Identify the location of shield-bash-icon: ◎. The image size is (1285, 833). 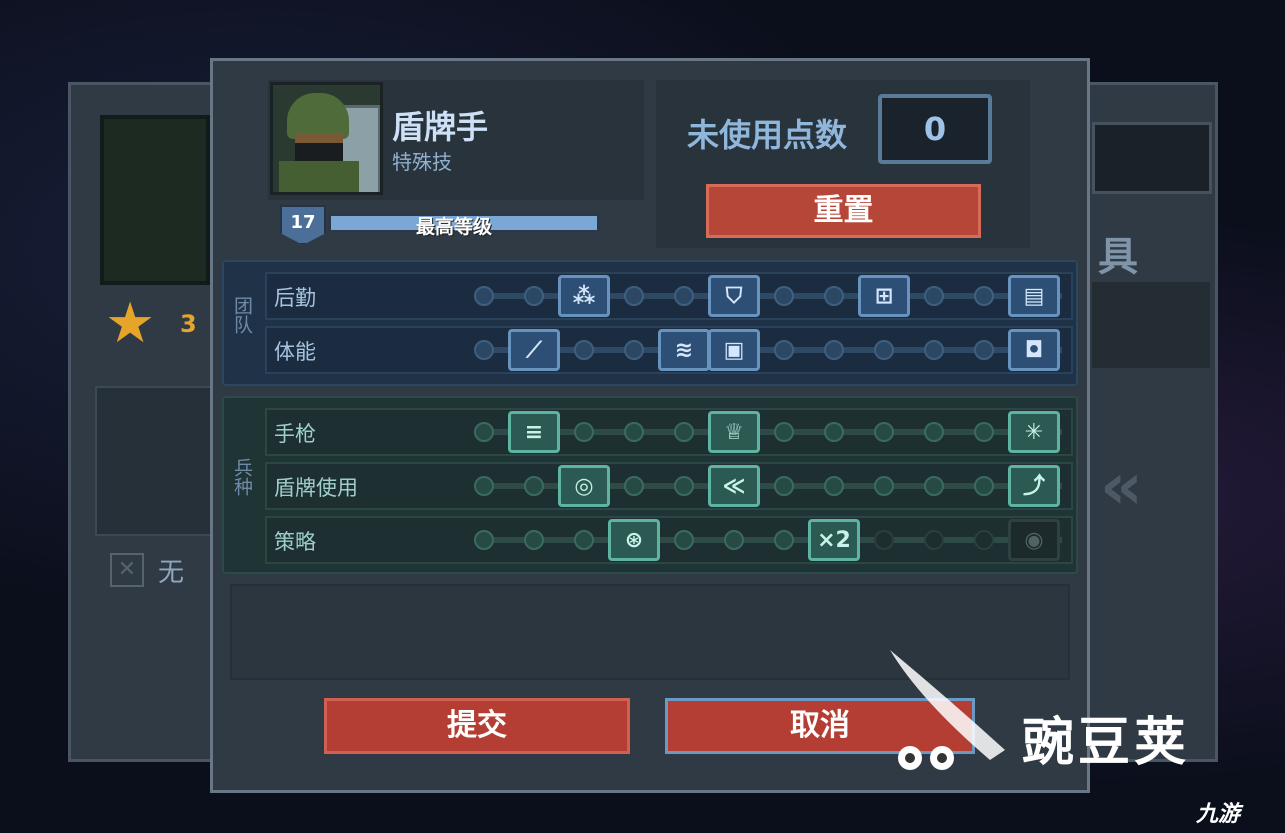
(584, 486).